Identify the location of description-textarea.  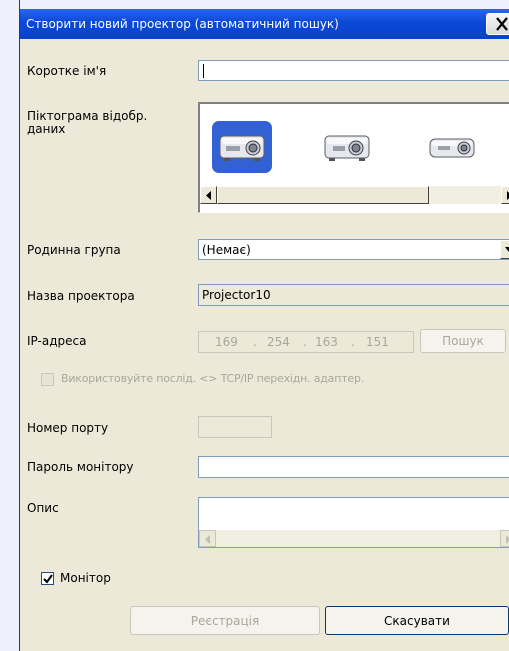
(353, 522).